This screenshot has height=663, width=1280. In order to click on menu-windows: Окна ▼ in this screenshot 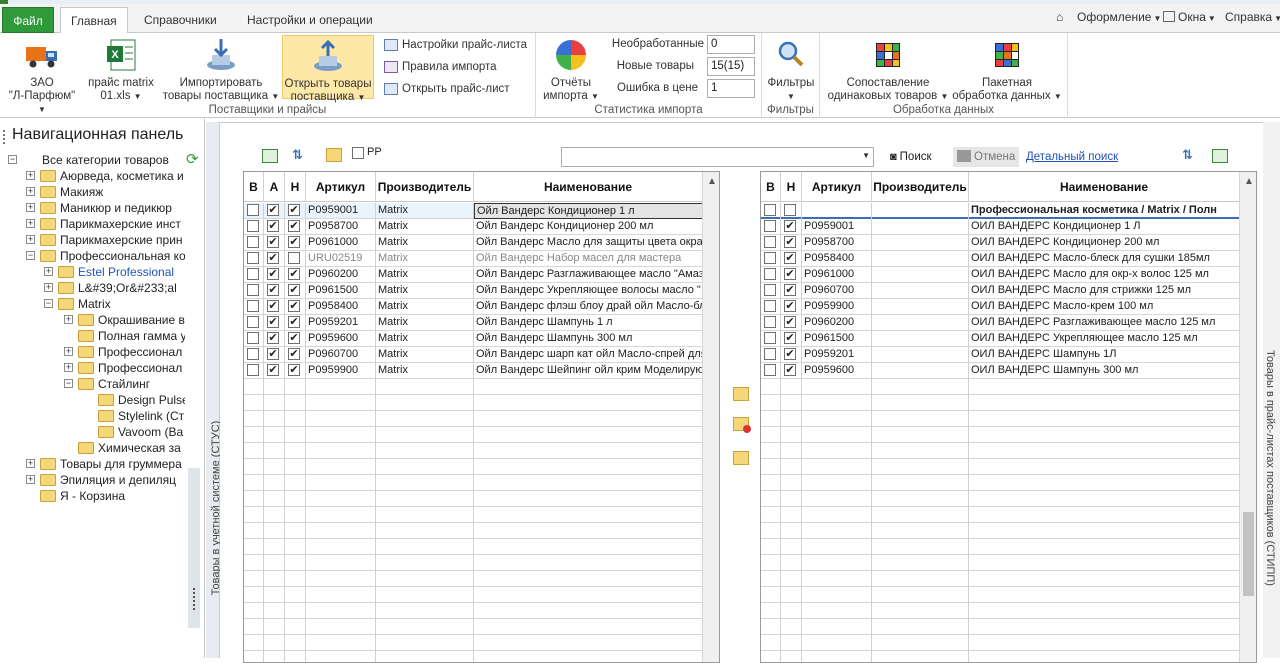, I will do `click(1189, 17)`.